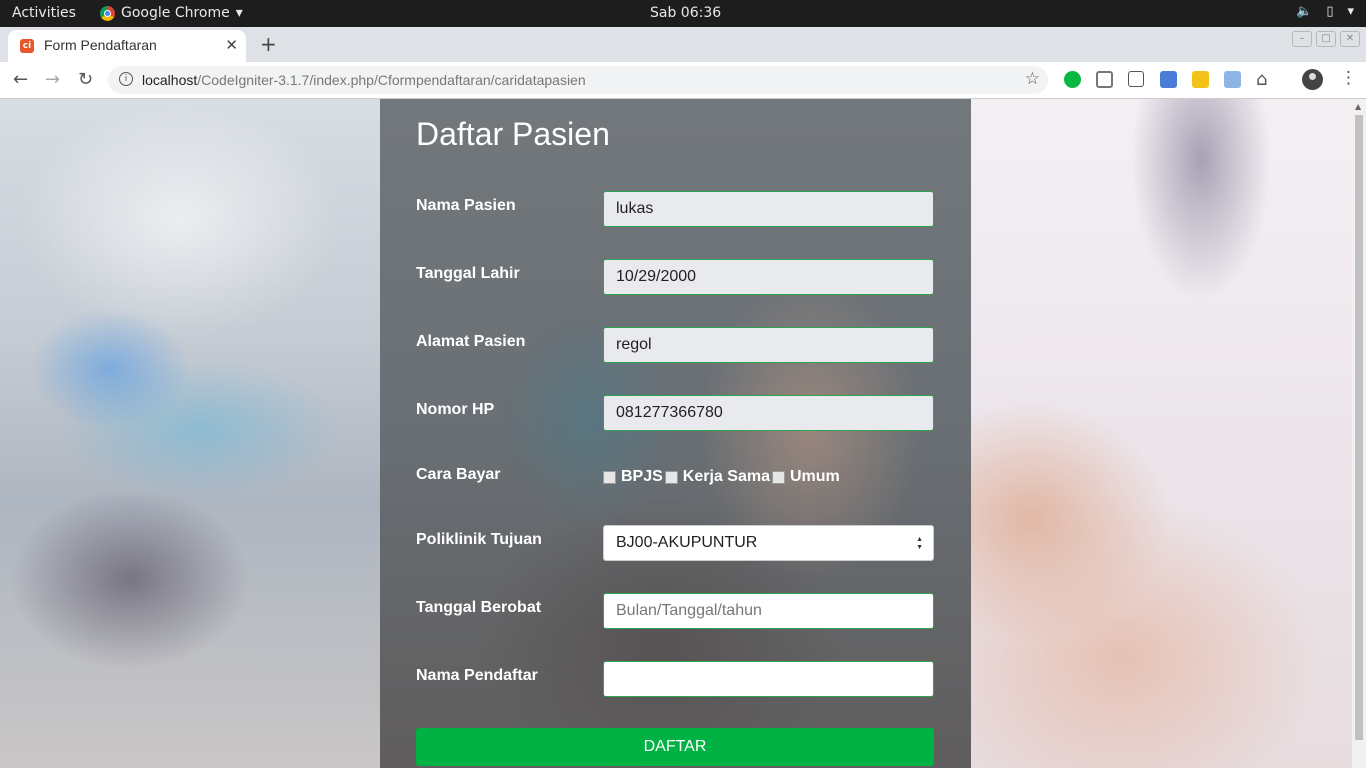 The height and width of the screenshot is (768, 1366). I want to click on forward-arrow-icon: →, so click(52, 79).